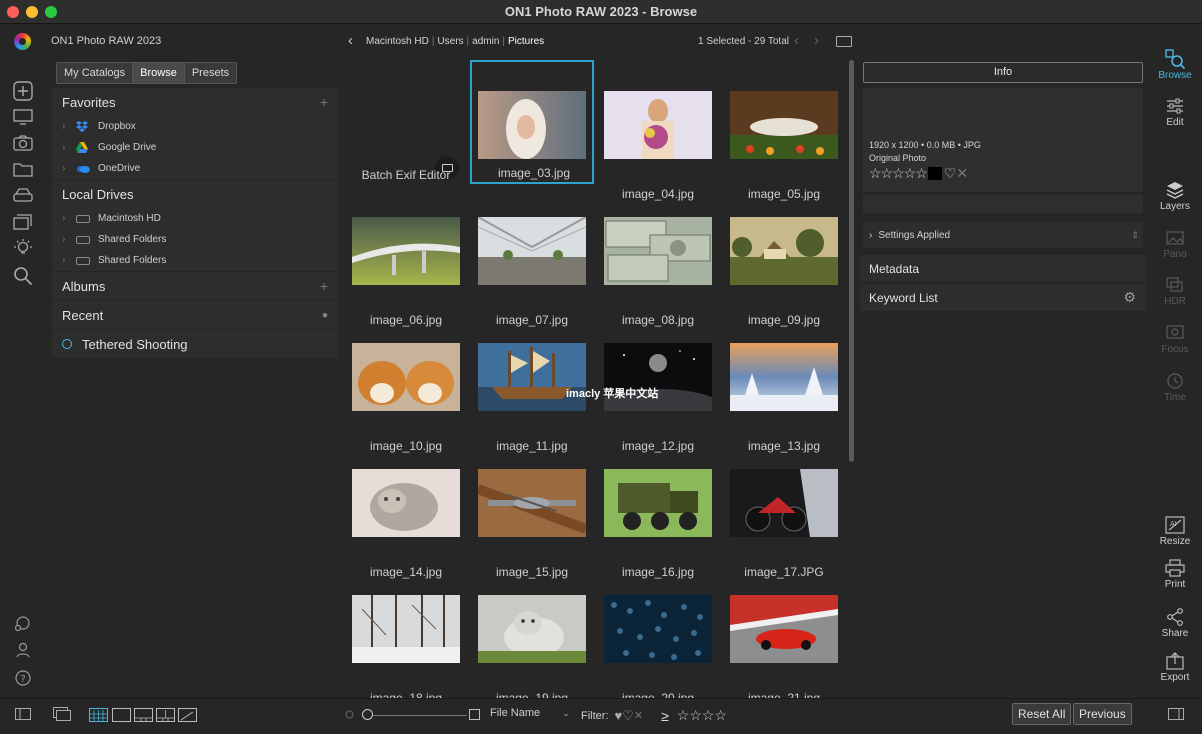 Image resolution: width=1202 pixels, height=734 pixels. Describe the element at coordinates (784, 271) in the screenshot. I see `thumbnail-image-09: image_09.jpg` at that location.